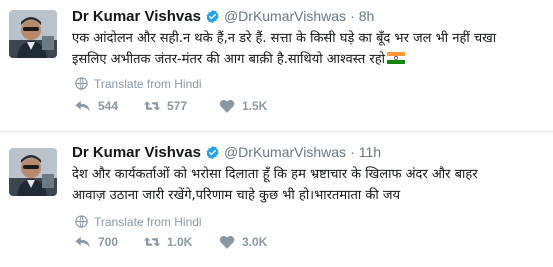 The width and height of the screenshot is (553, 267). I want to click on like-count: 1.5K, so click(255, 106).